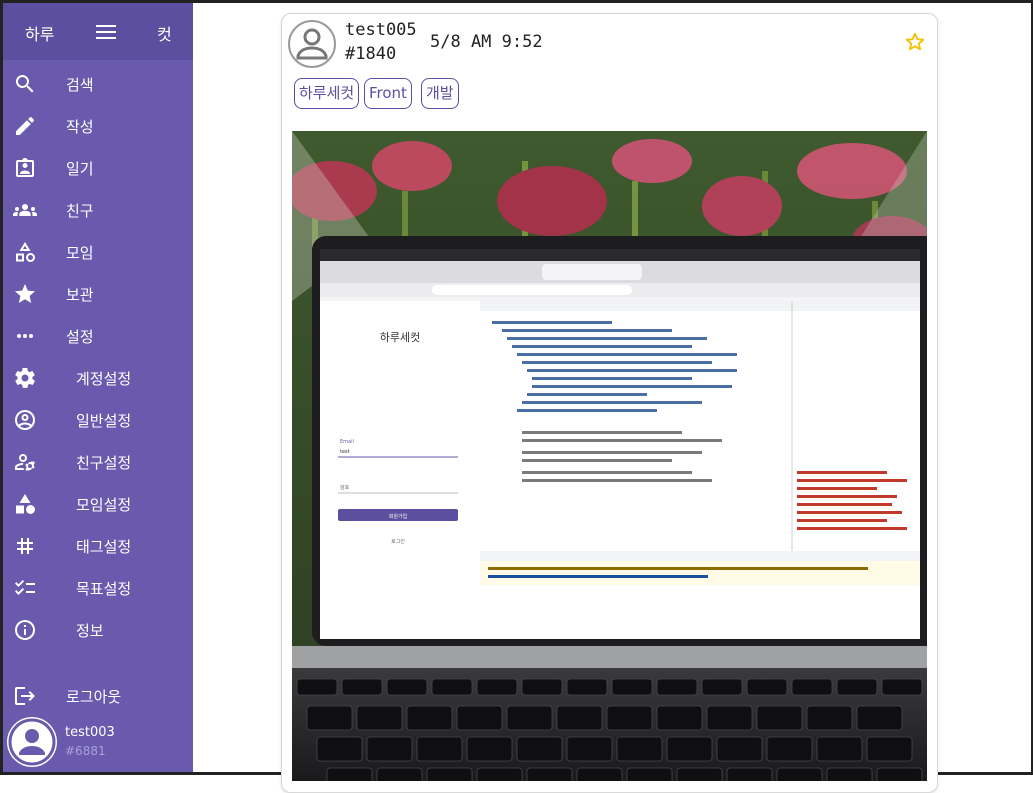  What do you see at coordinates (106, 33) in the screenshot?
I see `menu-icon` at bounding box center [106, 33].